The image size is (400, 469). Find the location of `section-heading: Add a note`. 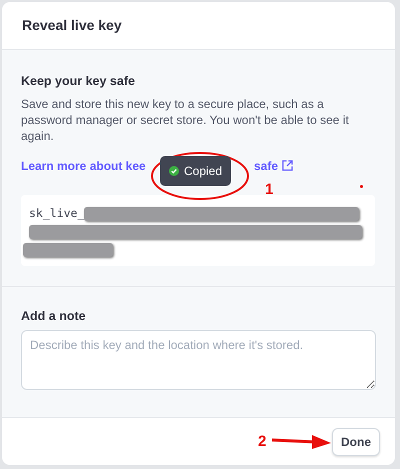

section-heading: Add a note is located at coordinates (54, 316).